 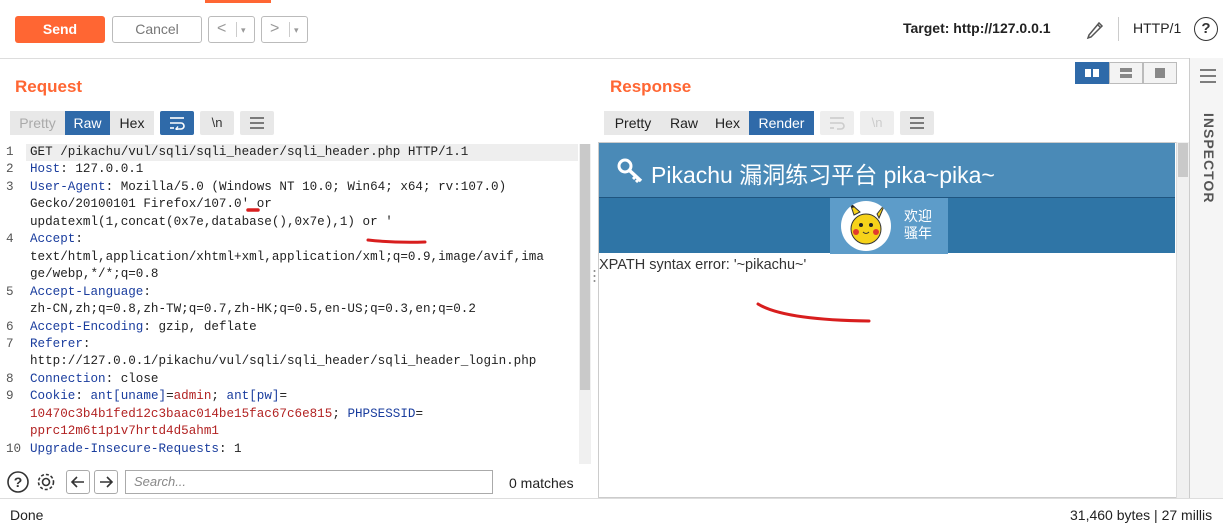 I want to click on header-key: Upgrade-Insecure-Requests, so click(x=124, y=448).